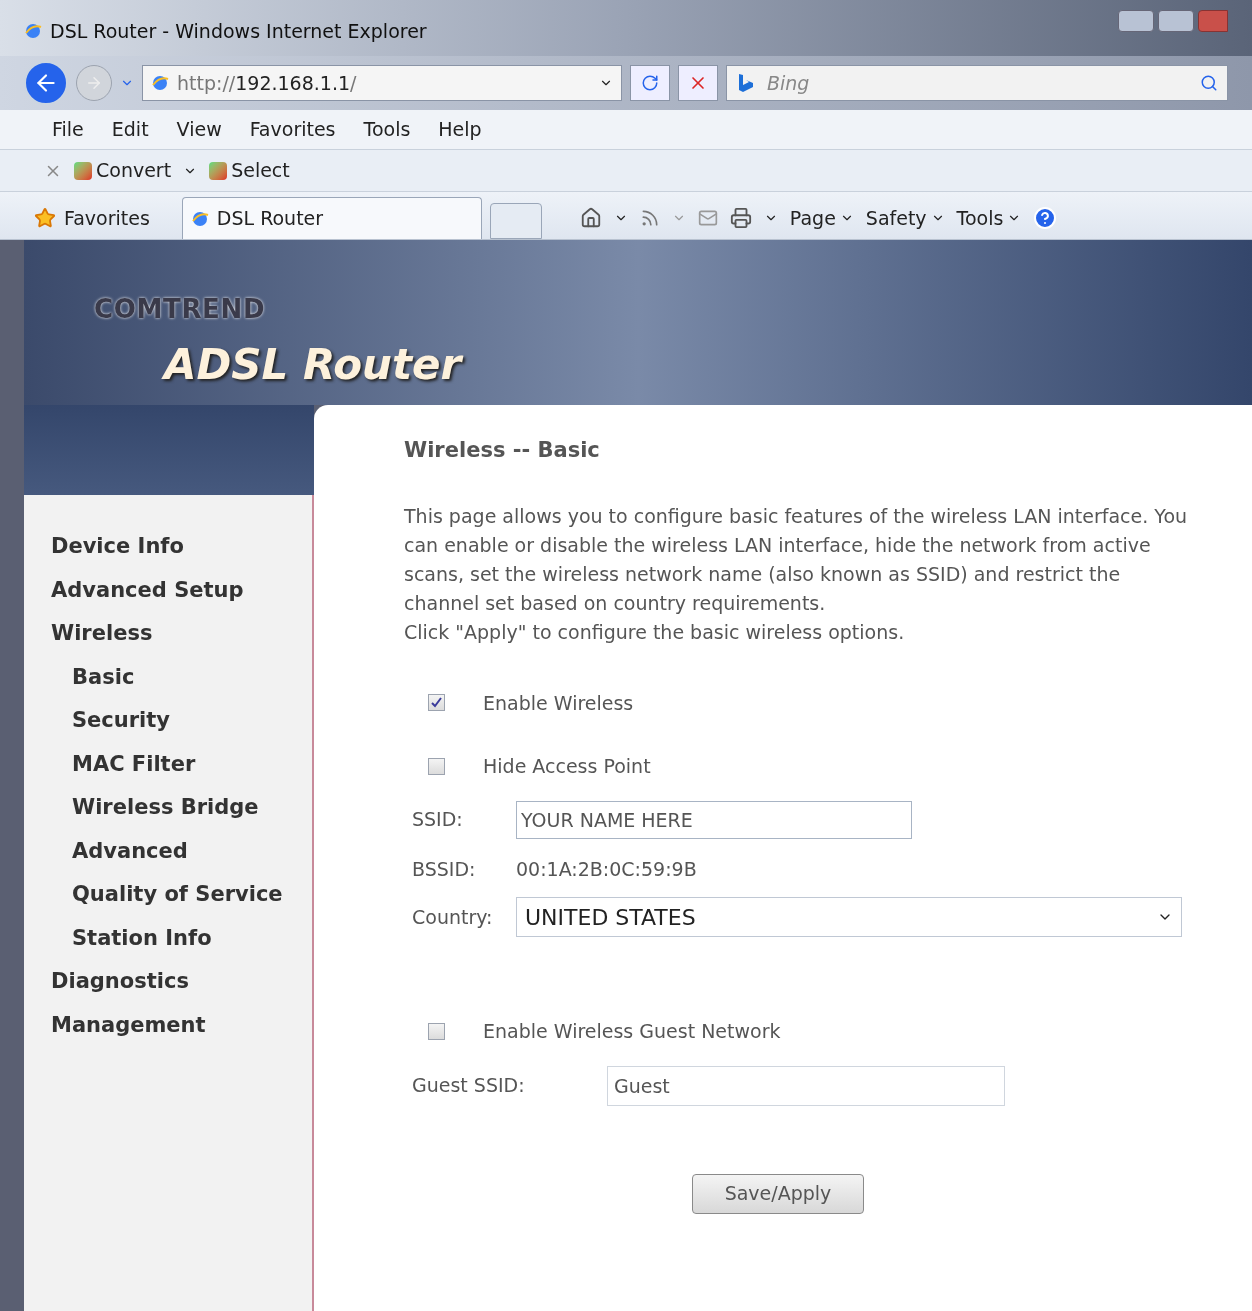 This screenshot has width=1252, height=1311. I want to click on description-text: This page allows you to configure basic features of the wireless LAN interface. You can enable or disable the wireless LAN interface, hide the network from active scans, set the wireless network name (also known as SSID) and restrict the channel set based on country requirements., so click(796, 559).